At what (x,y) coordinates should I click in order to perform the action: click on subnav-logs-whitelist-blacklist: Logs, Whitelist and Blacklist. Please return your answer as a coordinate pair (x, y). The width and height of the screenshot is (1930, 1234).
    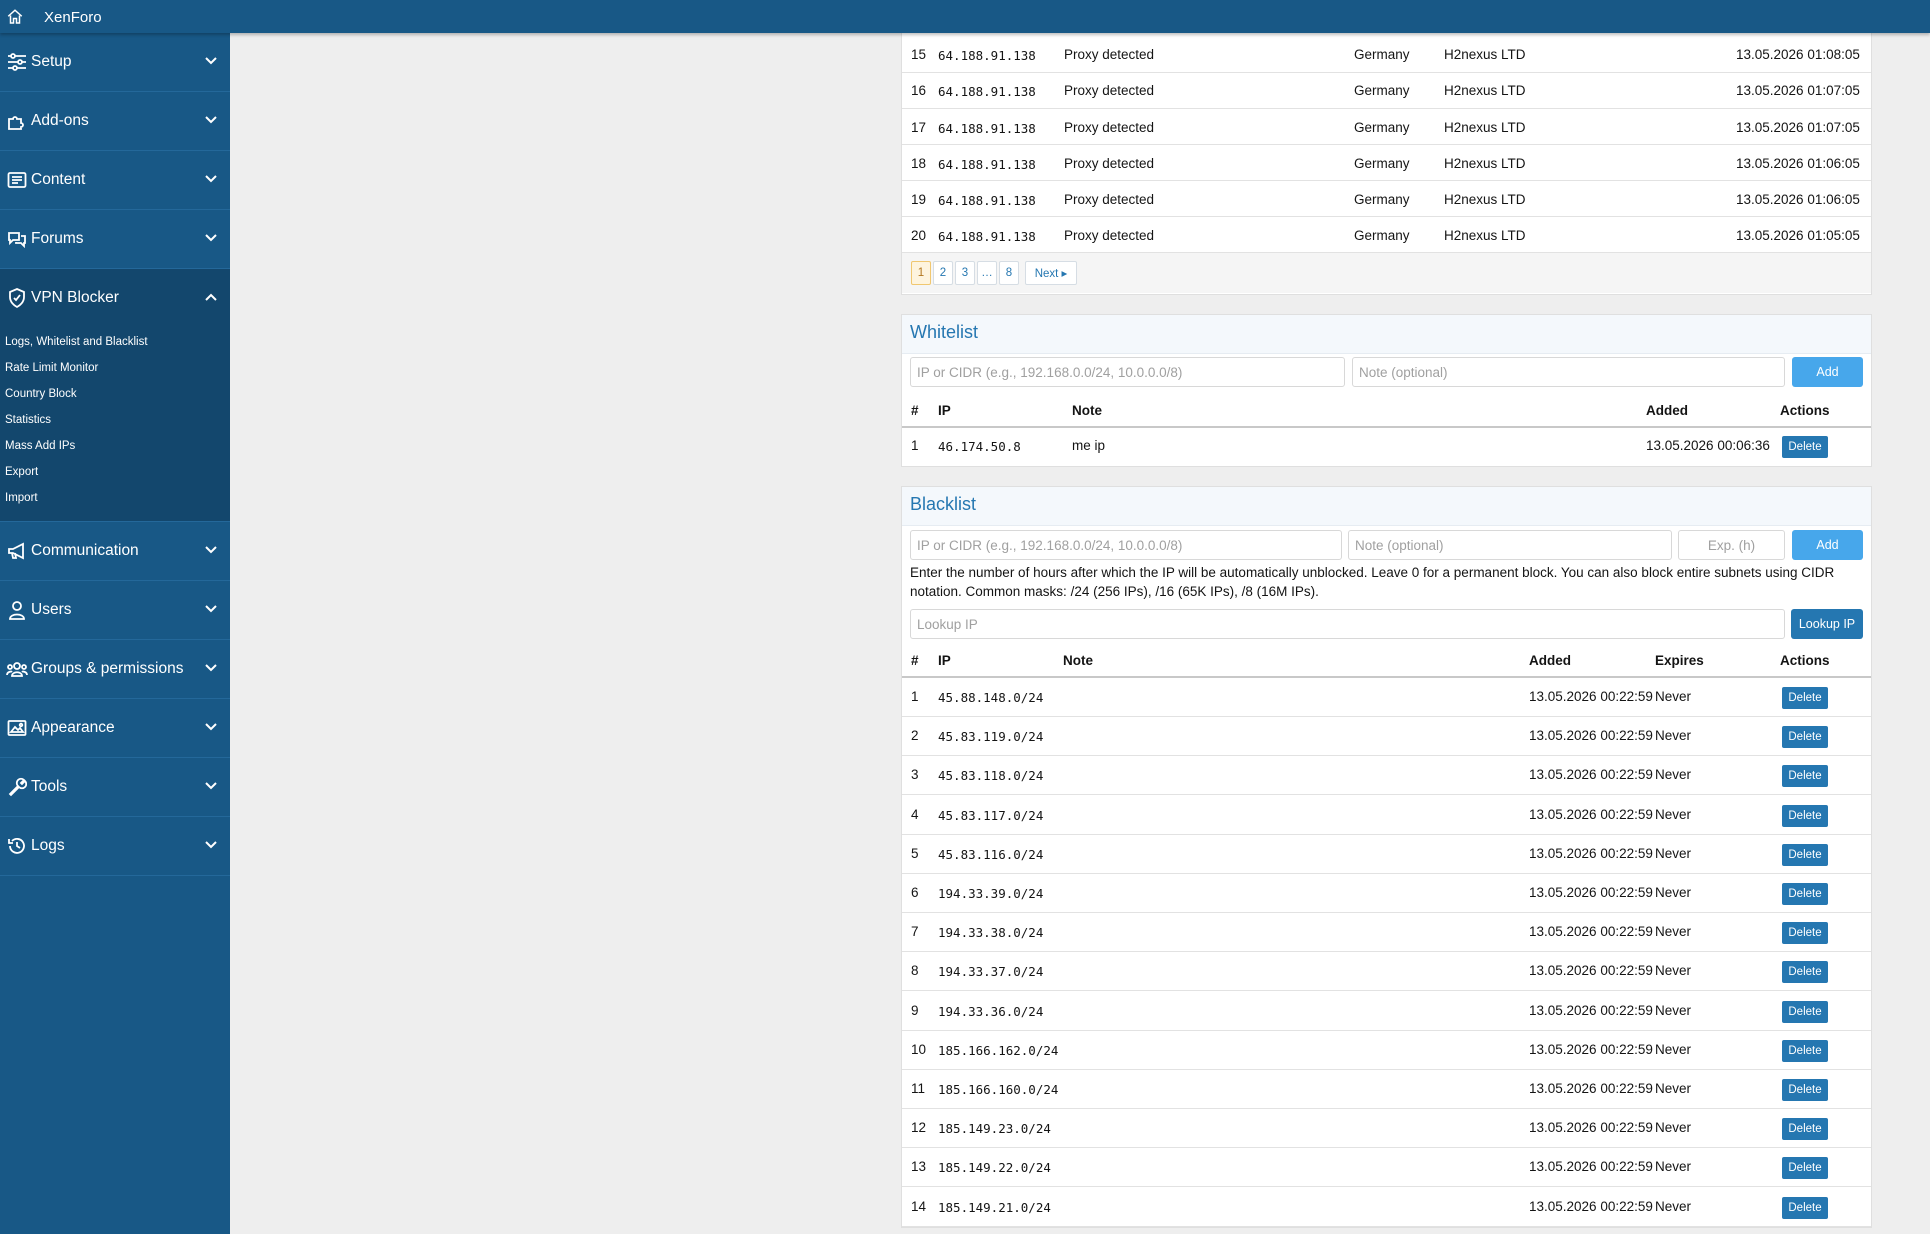
    Looking at the image, I should click on (115, 344).